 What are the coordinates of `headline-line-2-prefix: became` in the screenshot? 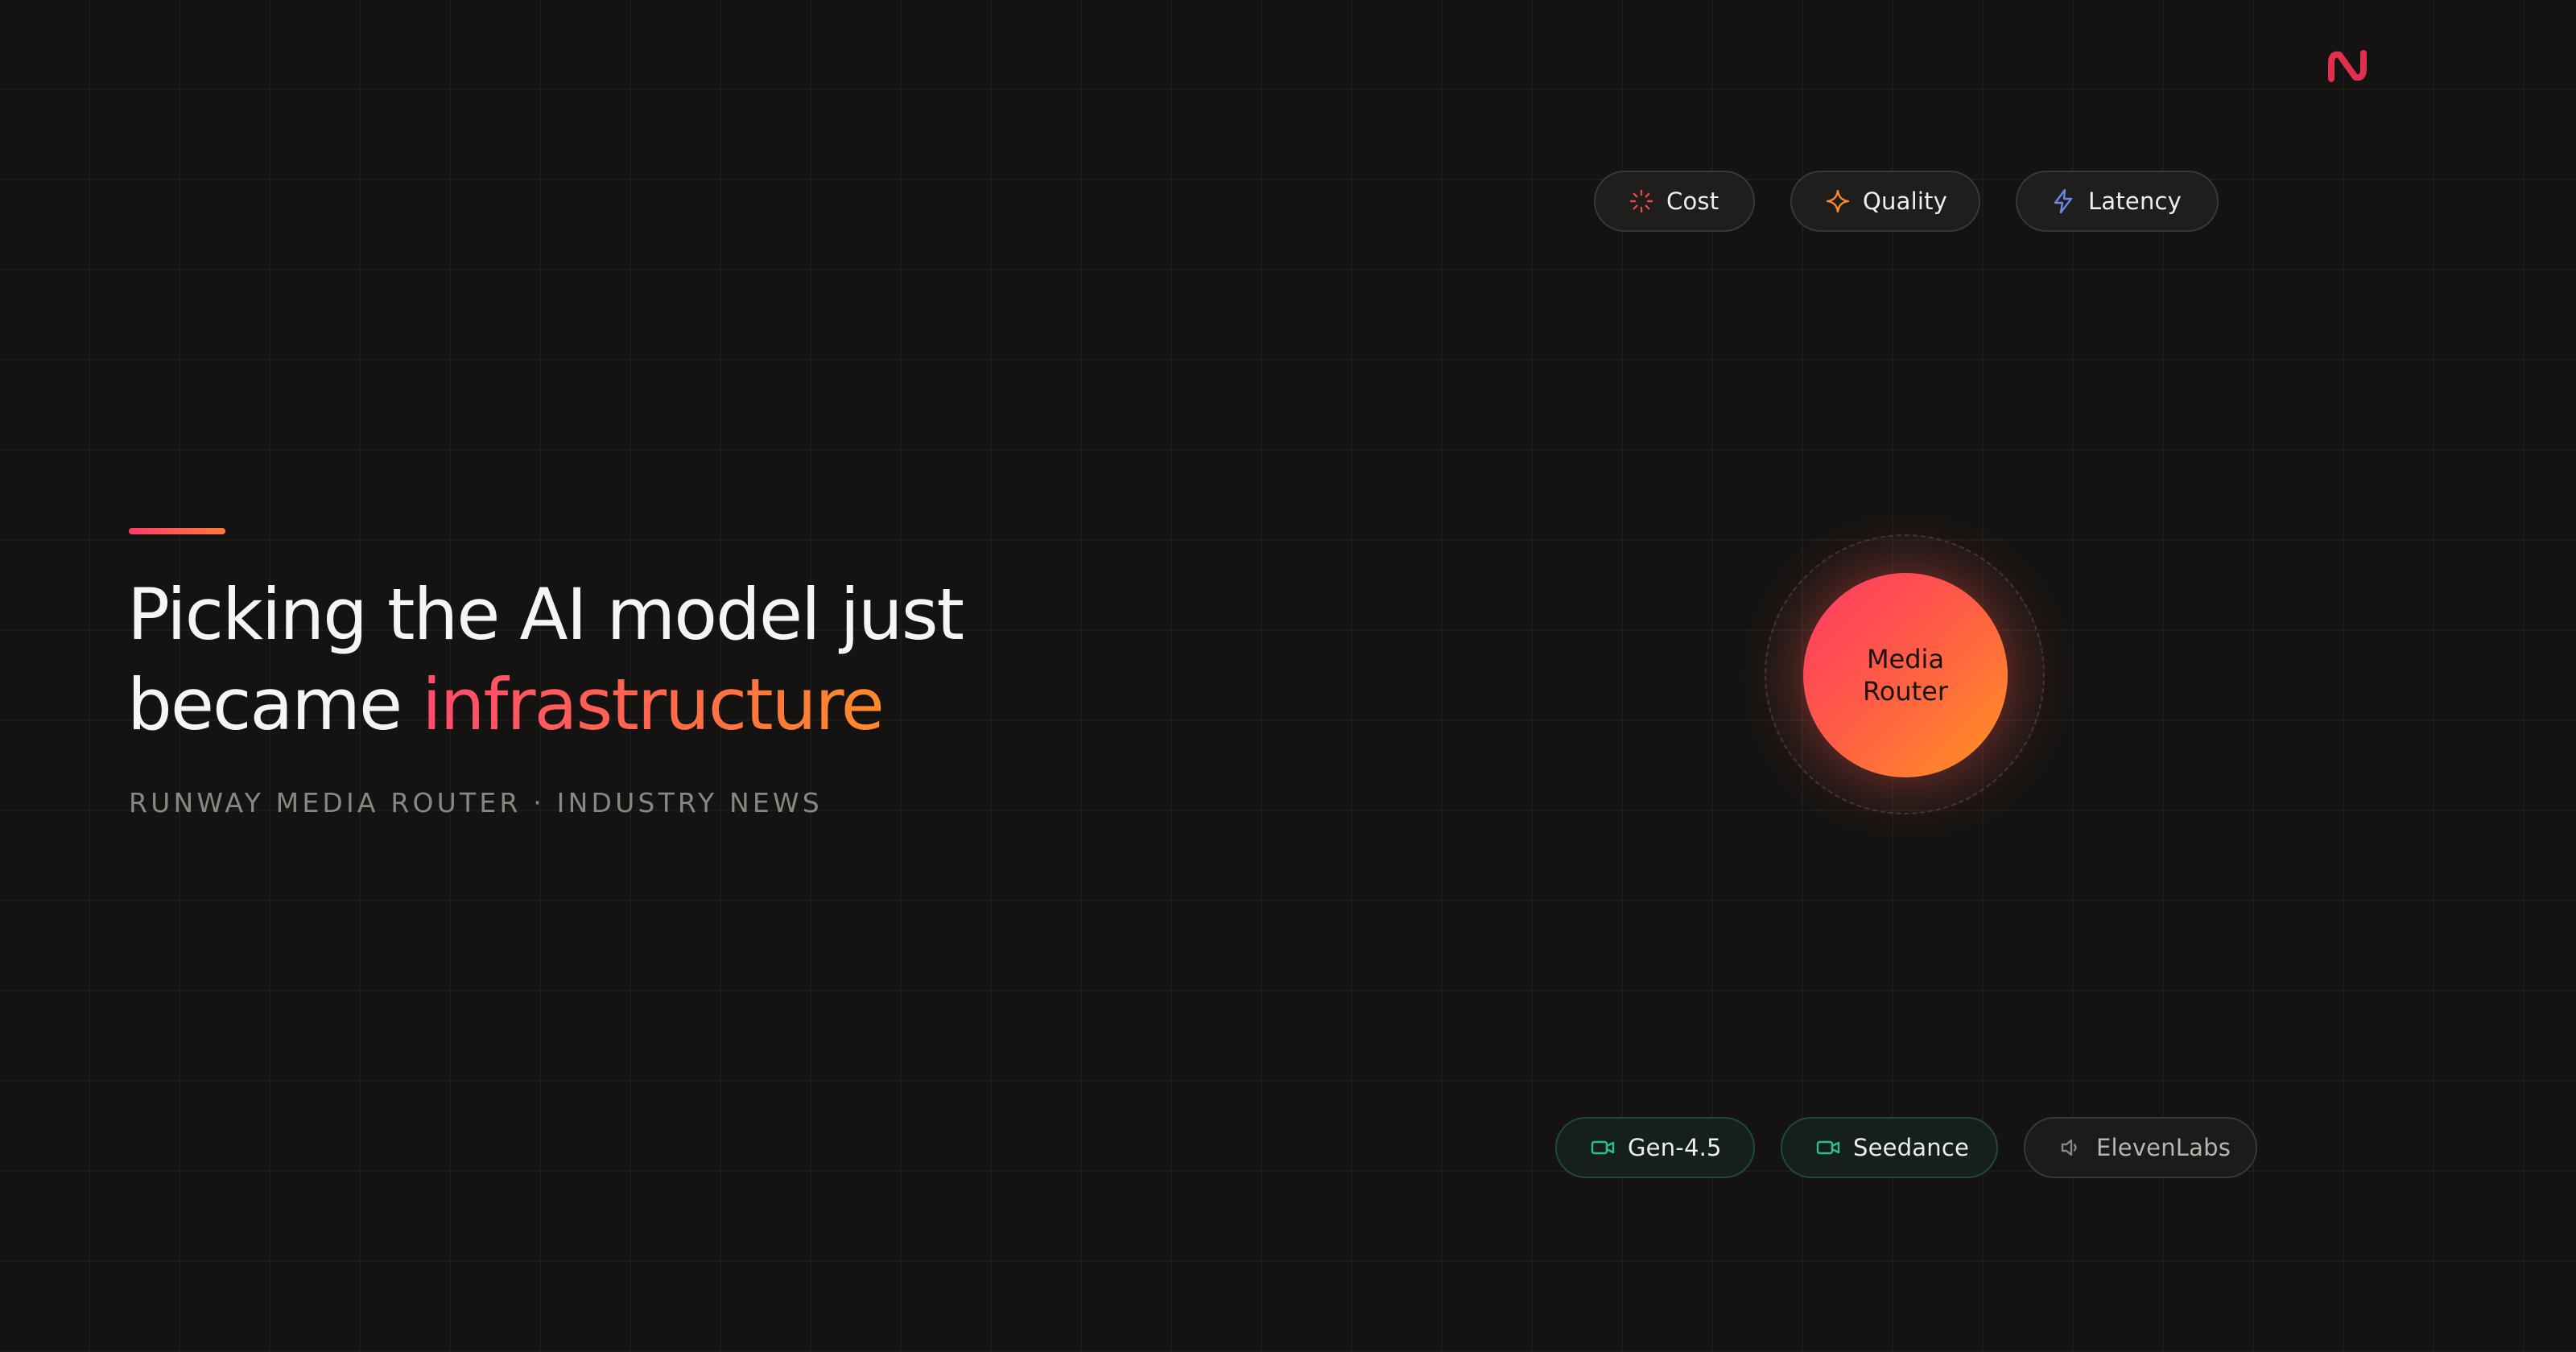 It's located at (275, 704).